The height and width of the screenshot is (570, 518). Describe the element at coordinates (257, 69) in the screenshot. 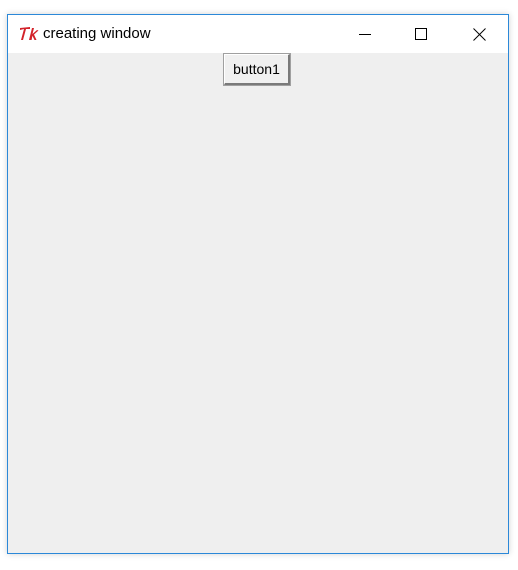

I see `button1: button1` at that location.